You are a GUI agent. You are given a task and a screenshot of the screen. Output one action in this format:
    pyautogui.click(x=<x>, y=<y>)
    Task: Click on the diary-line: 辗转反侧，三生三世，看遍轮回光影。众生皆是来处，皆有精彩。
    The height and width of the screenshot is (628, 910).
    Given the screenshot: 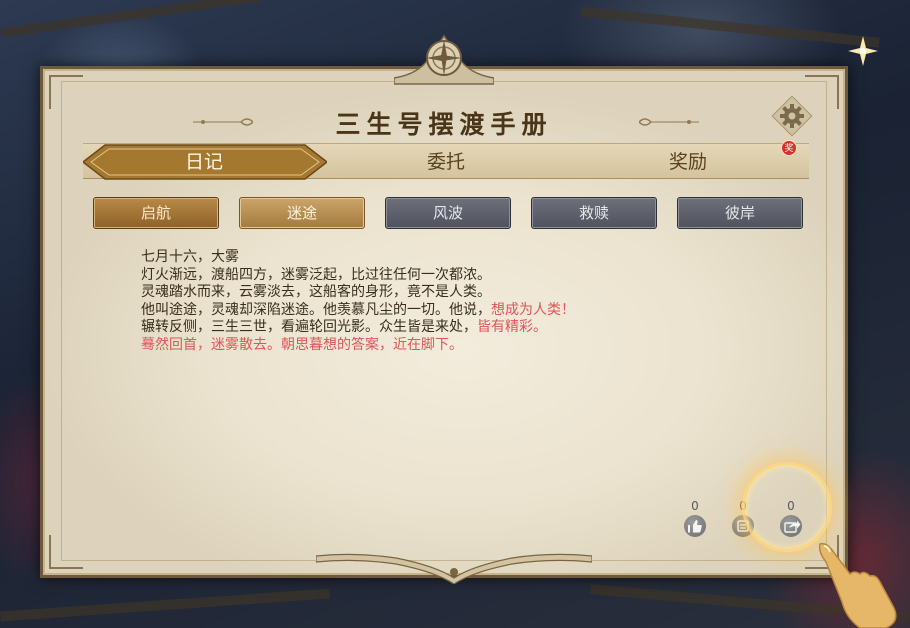 What is the action you would take?
    pyautogui.click(x=451, y=328)
    